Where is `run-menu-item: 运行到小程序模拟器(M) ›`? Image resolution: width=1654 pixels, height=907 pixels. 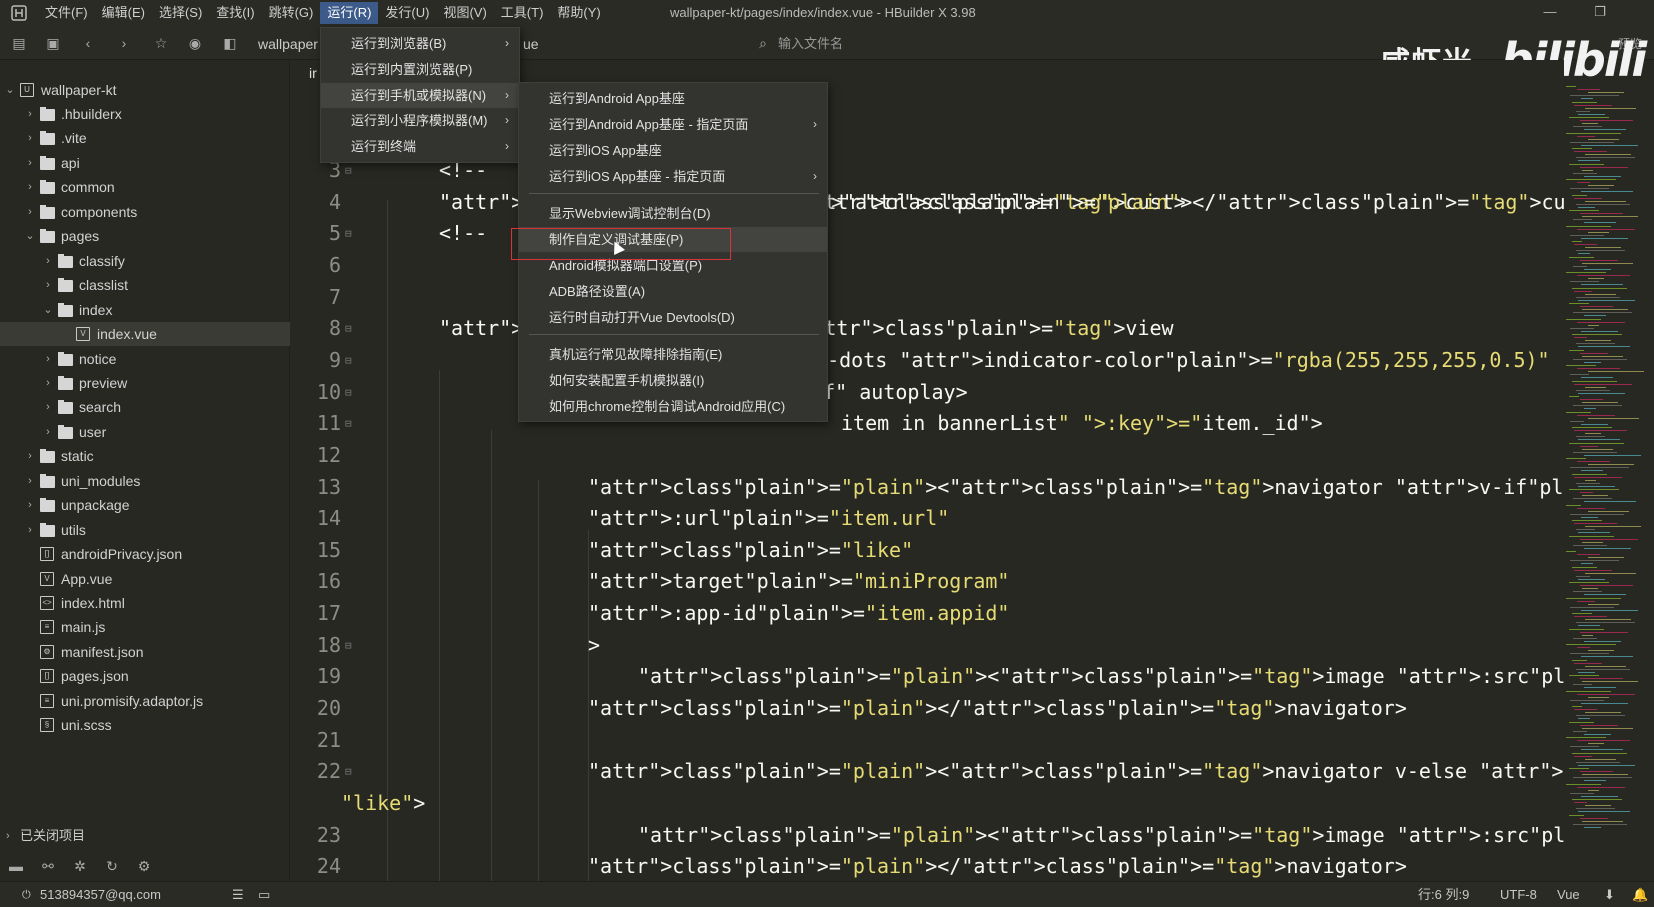 run-menu-item: 运行到小程序模拟器(M) › is located at coordinates (420, 120).